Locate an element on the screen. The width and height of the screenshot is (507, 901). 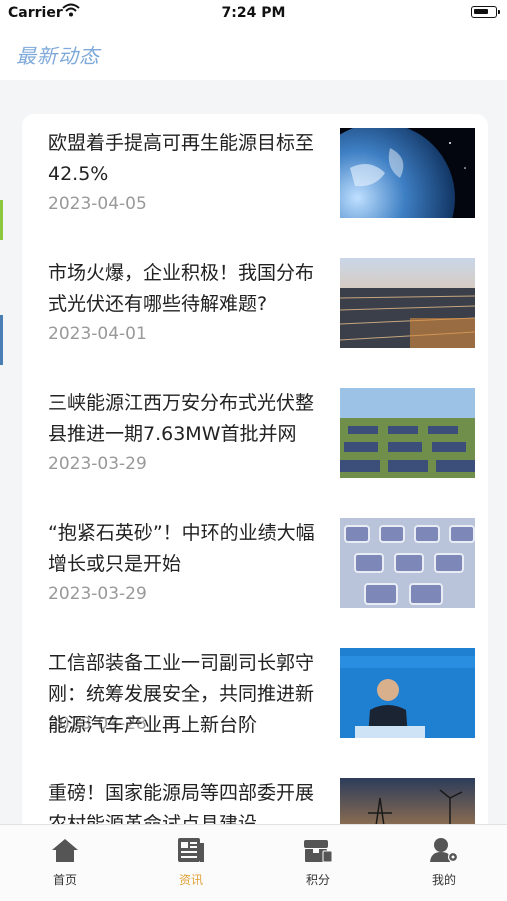
speaker-thumbnail is located at coordinates (407, 693).